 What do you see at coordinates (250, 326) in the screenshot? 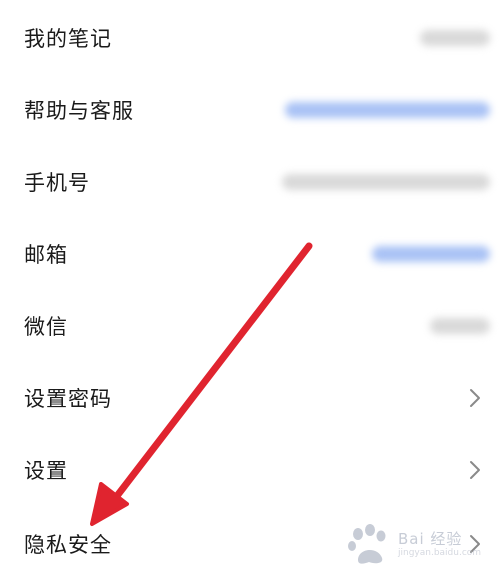
I see `settings-item-wechat: 微信` at bounding box center [250, 326].